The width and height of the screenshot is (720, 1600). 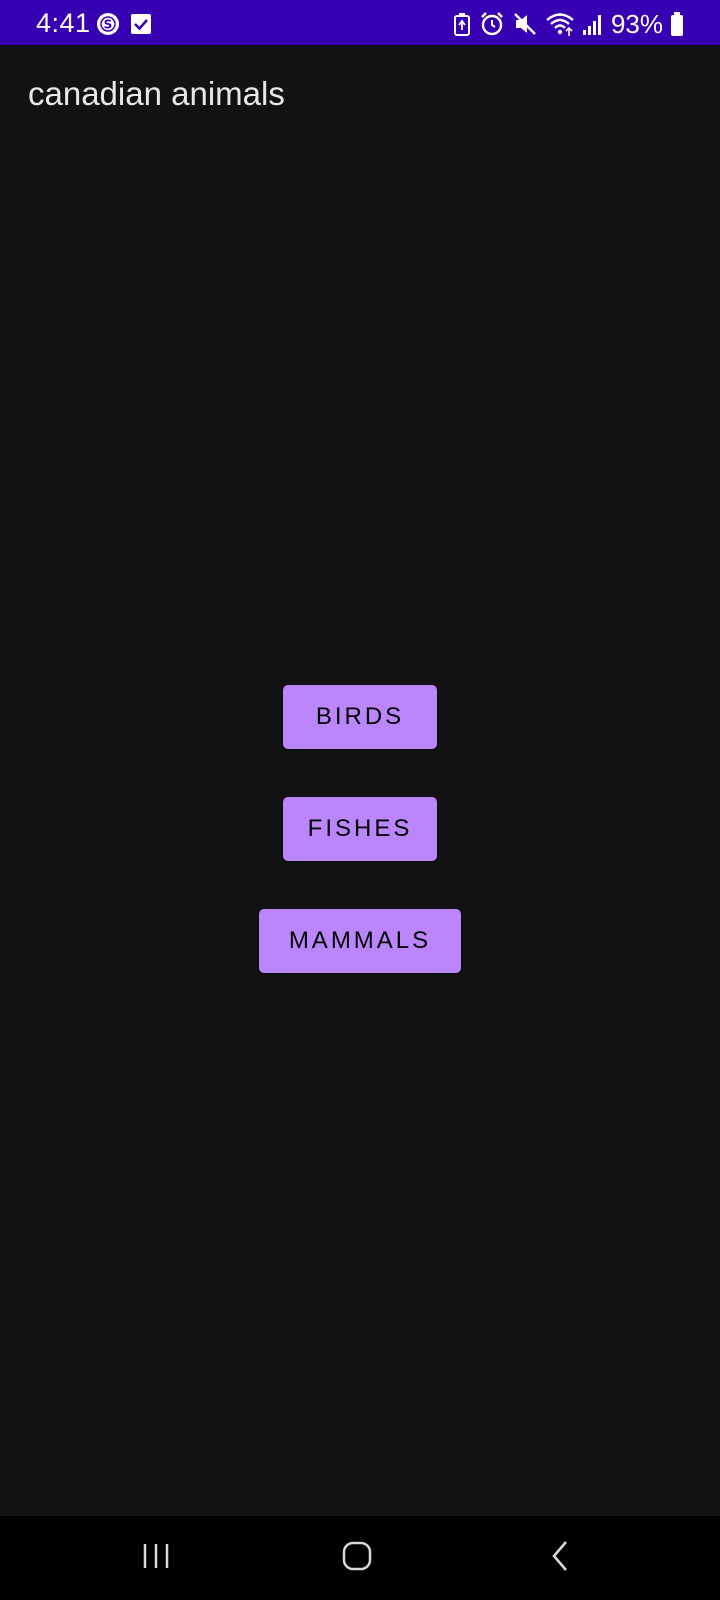 I want to click on back-icon, so click(x=560, y=1558).